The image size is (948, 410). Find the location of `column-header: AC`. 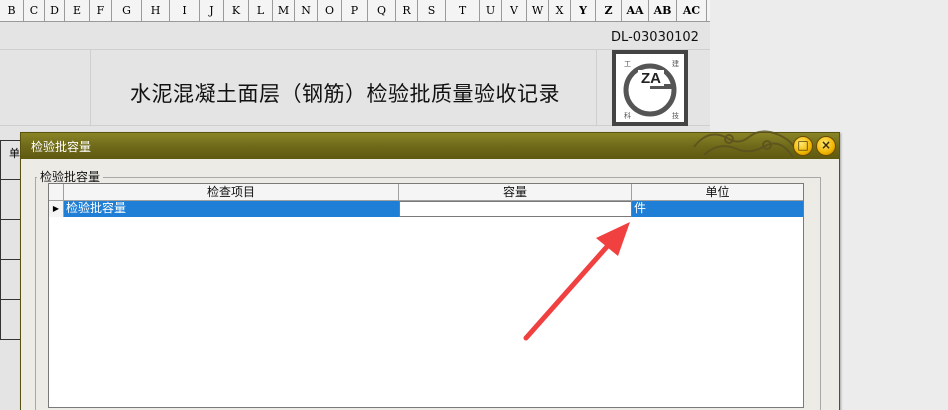

column-header: AC is located at coordinates (692, 11).